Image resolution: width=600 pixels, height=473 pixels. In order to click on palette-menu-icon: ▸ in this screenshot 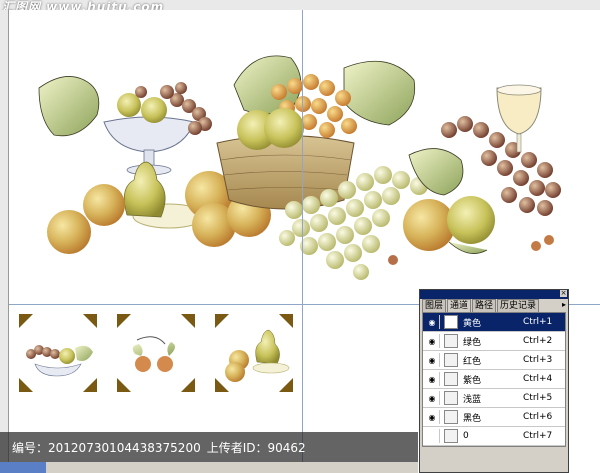, I will do `click(564, 304)`.